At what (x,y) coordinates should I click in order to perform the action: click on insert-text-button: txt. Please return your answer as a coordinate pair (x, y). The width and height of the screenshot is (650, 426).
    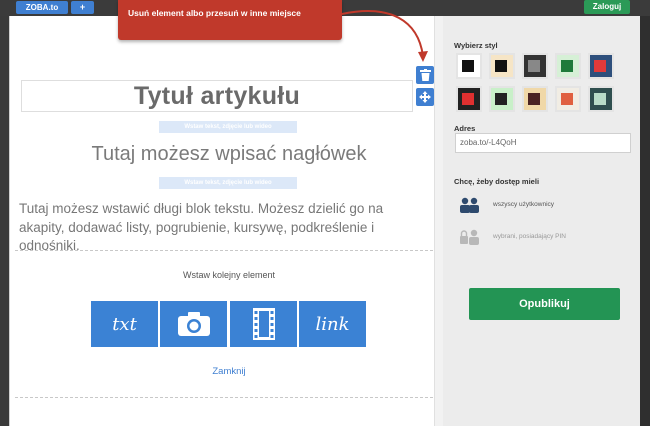
    Looking at the image, I should click on (124, 324).